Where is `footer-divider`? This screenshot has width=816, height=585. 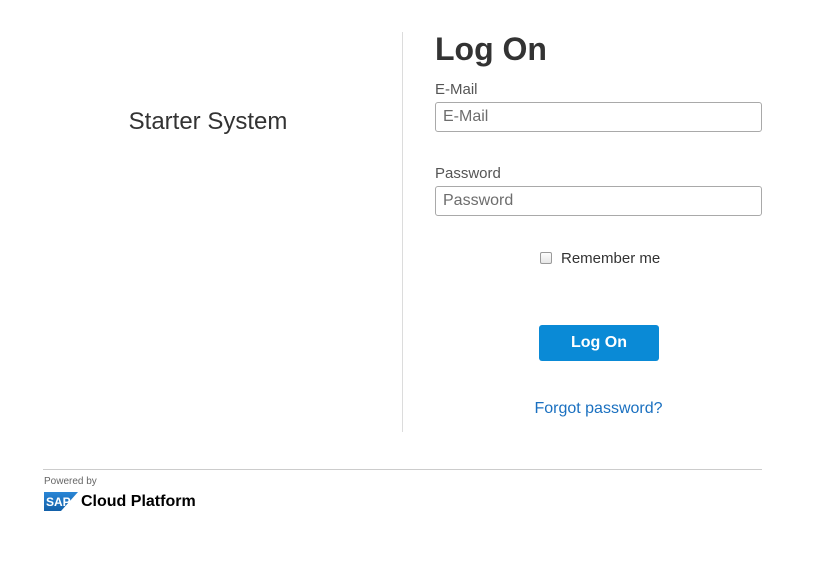 footer-divider is located at coordinates (402, 469).